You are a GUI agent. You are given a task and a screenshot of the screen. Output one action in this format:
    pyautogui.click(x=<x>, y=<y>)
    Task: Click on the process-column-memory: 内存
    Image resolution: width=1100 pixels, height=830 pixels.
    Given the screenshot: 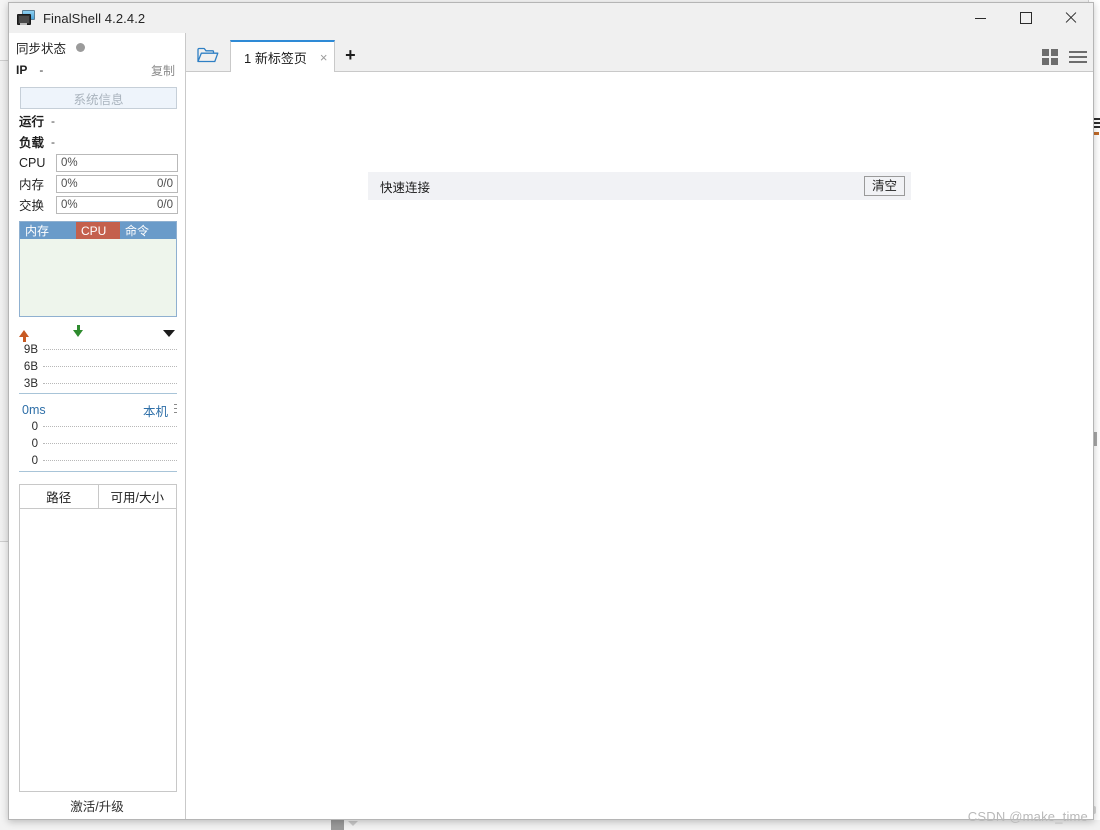 What is the action you would take?
    pyautogui.click(x=48, y=230)
    